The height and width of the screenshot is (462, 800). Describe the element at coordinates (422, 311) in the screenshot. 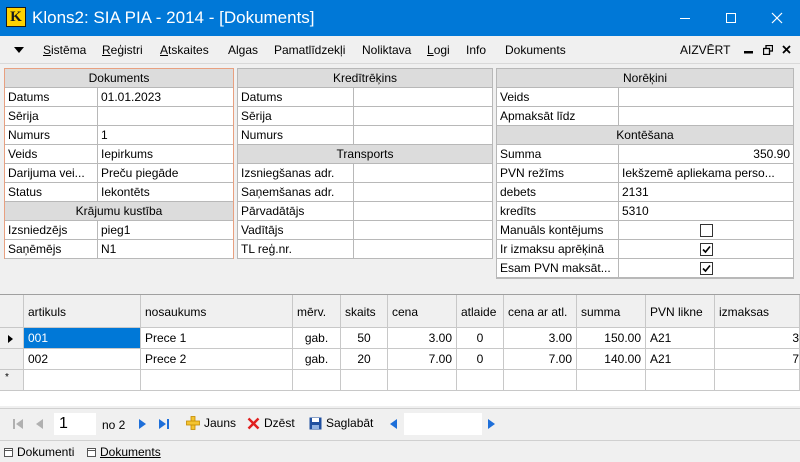

I see `column-header: cena` at that location.